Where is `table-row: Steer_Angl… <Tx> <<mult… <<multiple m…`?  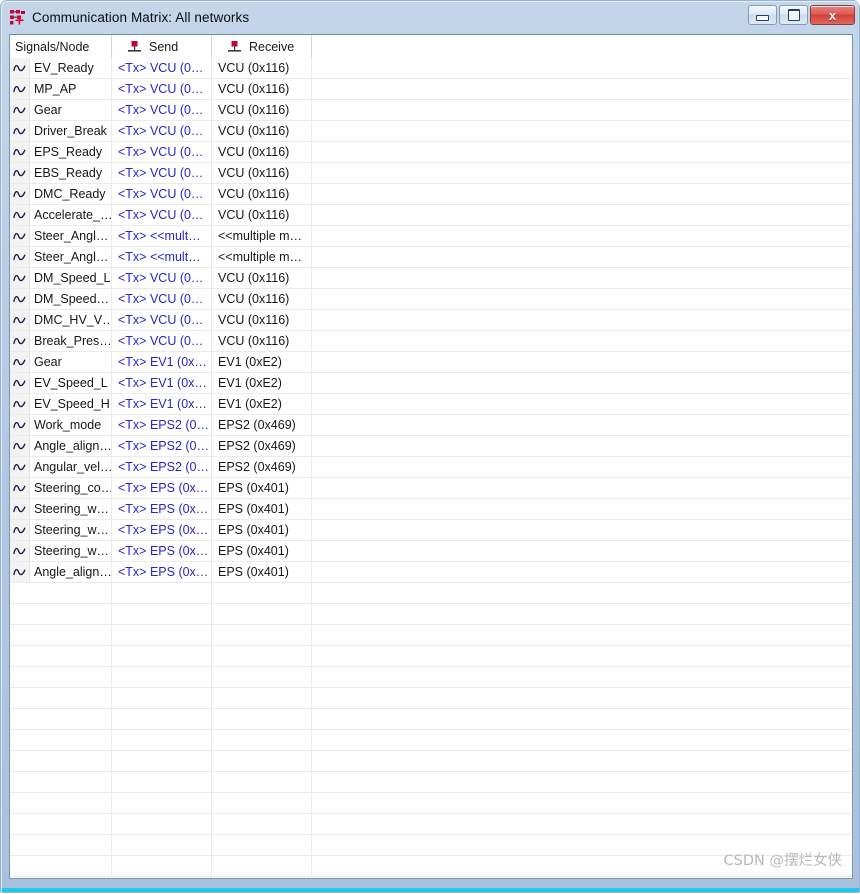
table-row: Steer_Angl… <Tx> <<mult… <<multiple m… is located at coordinates (431, 257).